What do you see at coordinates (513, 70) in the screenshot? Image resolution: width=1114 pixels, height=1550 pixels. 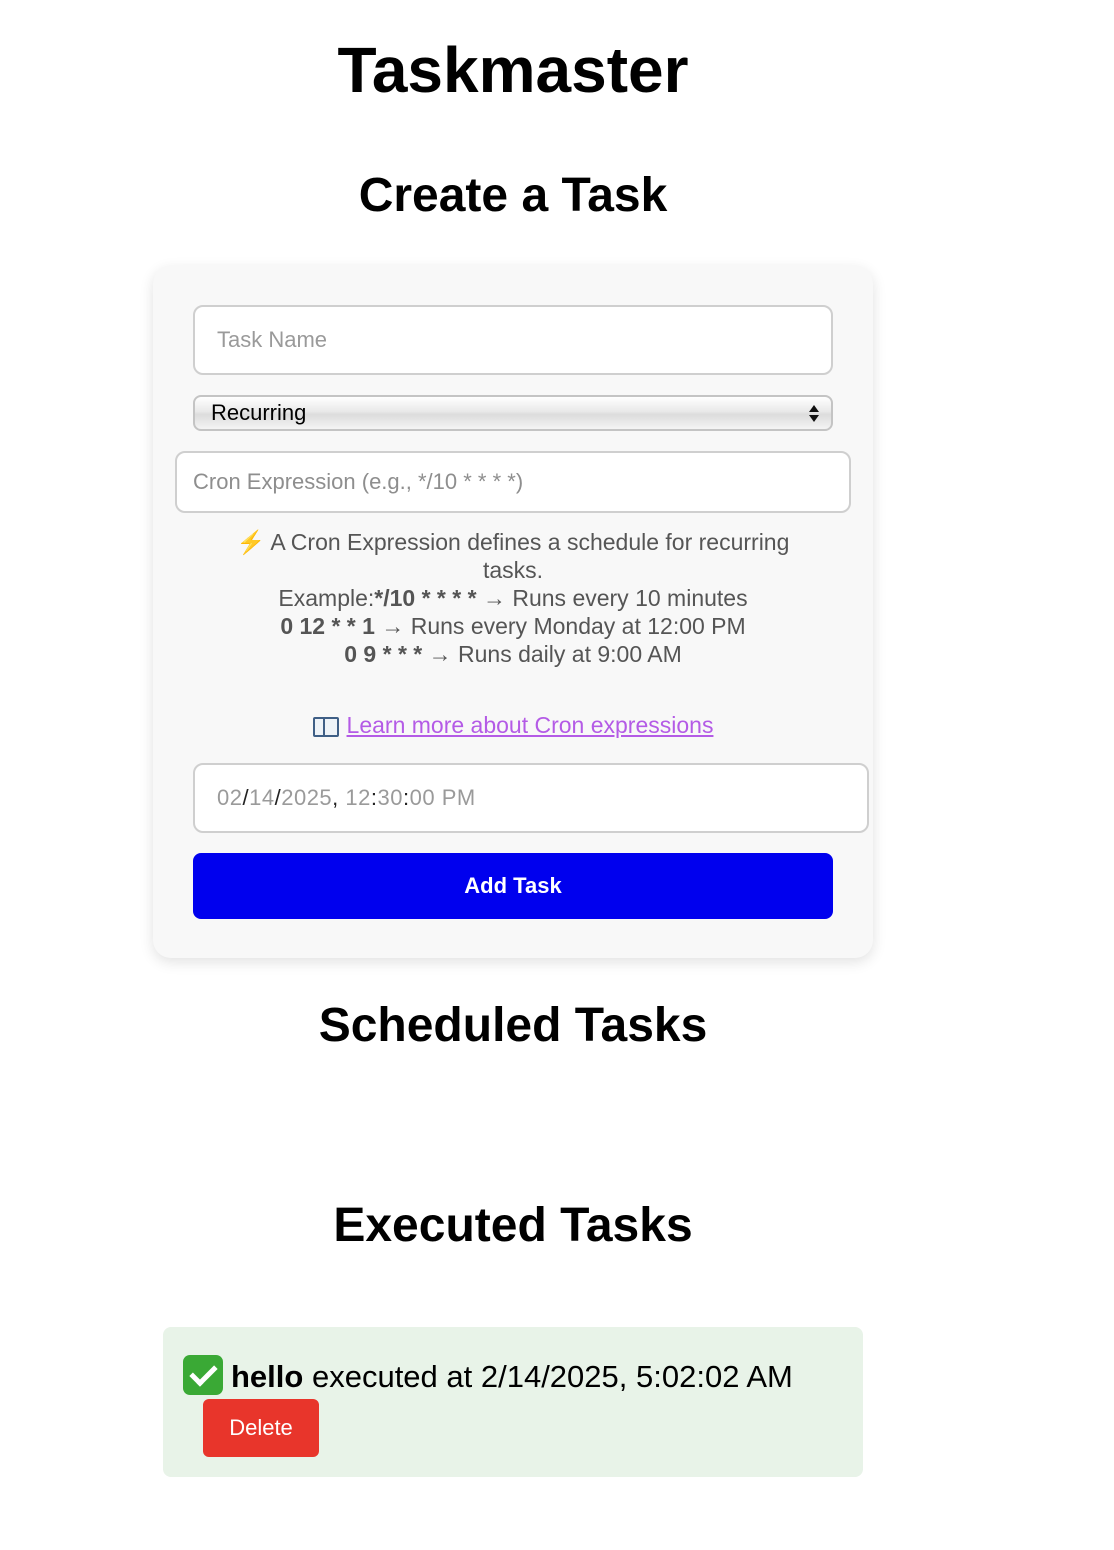 I see `app-title: Taskmaster` at bounding box center [513, 70].